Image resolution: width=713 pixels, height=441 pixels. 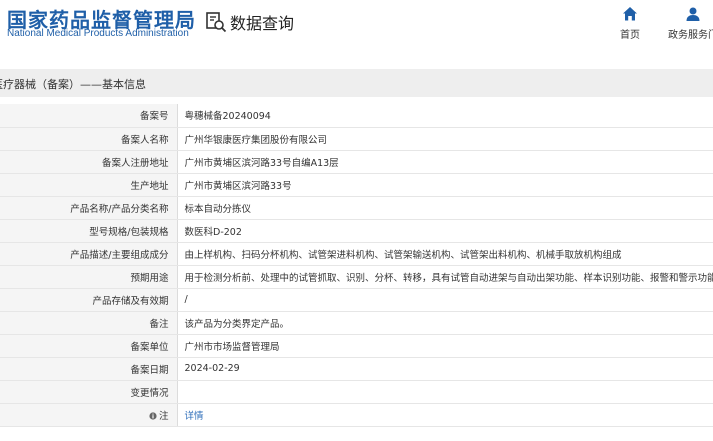 What do you see at coordinates (130, 301) in the screenshot?
I see `detail-label: 产品存储及有效期` at bounding box center [130, 301].